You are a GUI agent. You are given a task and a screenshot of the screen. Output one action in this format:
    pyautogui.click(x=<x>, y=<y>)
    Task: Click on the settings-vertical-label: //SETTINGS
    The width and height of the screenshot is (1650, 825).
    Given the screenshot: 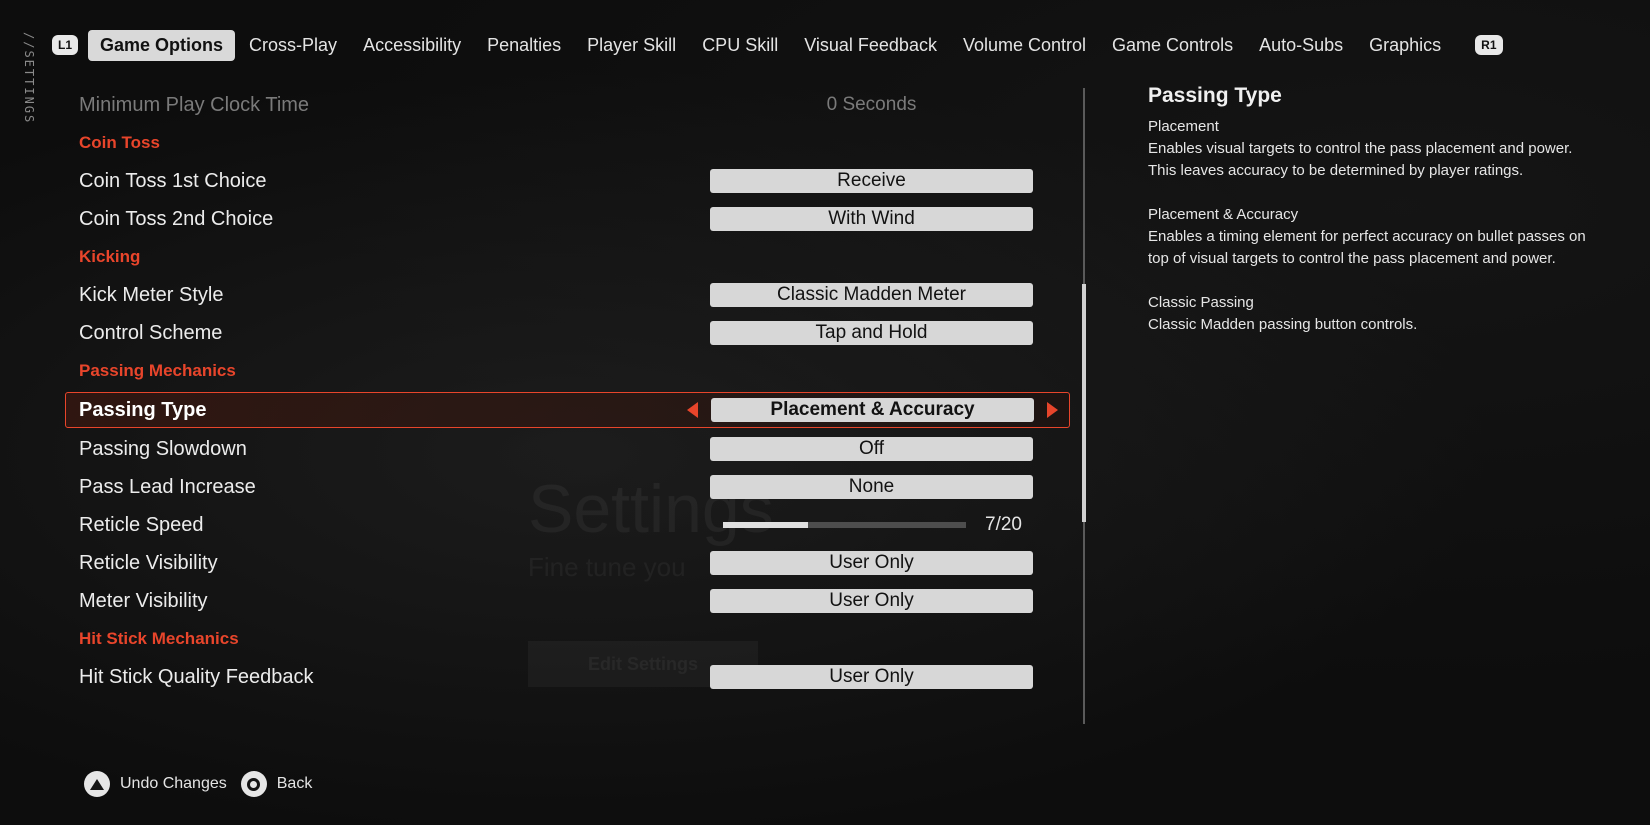 What is the action you would take?
    pyautogui.click(x=29, y=78)
    